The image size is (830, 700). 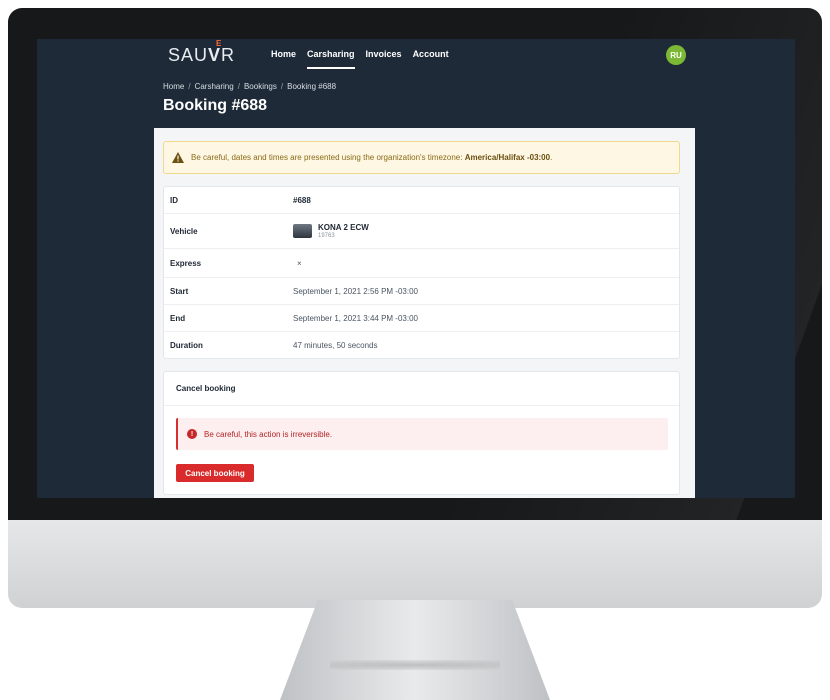 I want to click on express-cross-icon: ×, so click(x=299, y=263).